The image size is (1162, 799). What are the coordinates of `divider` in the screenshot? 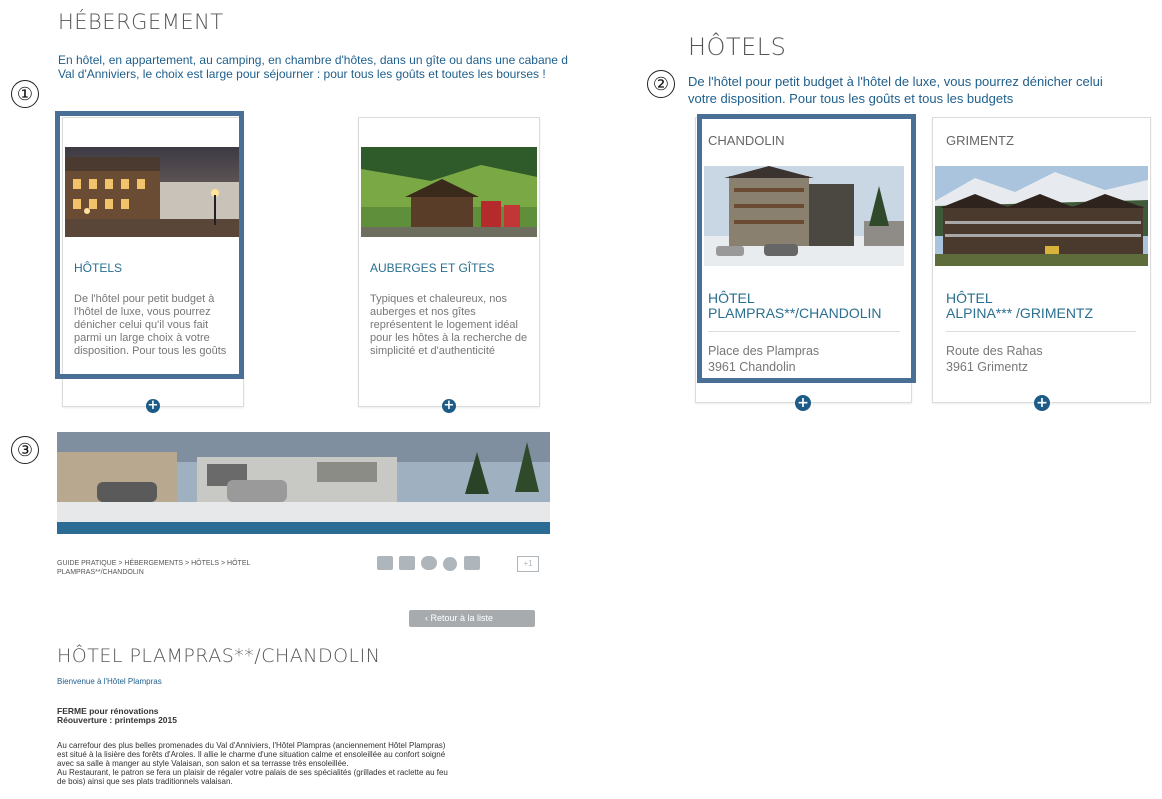 It's located at (1041, 331).